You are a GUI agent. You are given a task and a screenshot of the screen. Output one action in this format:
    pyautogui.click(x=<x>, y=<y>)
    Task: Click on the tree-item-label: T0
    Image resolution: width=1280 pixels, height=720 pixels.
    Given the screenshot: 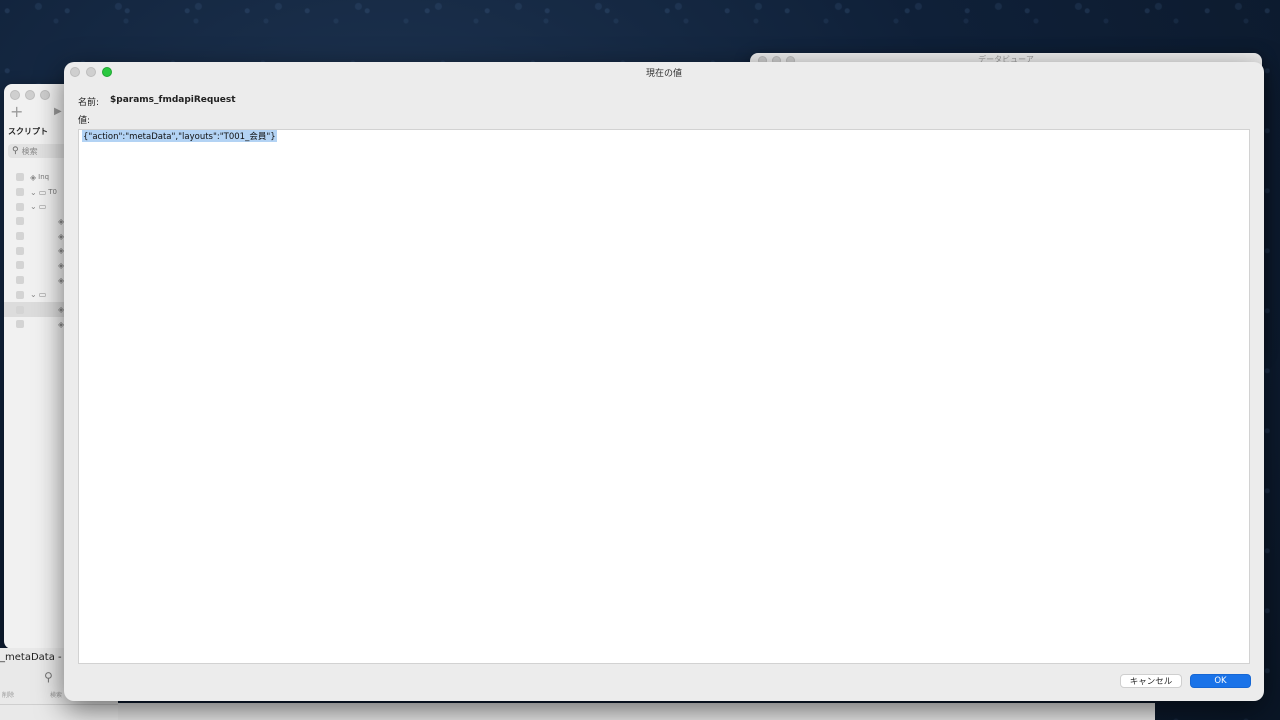 What is the action you would take?
    pyautogui.click(x=52, y=192)
    